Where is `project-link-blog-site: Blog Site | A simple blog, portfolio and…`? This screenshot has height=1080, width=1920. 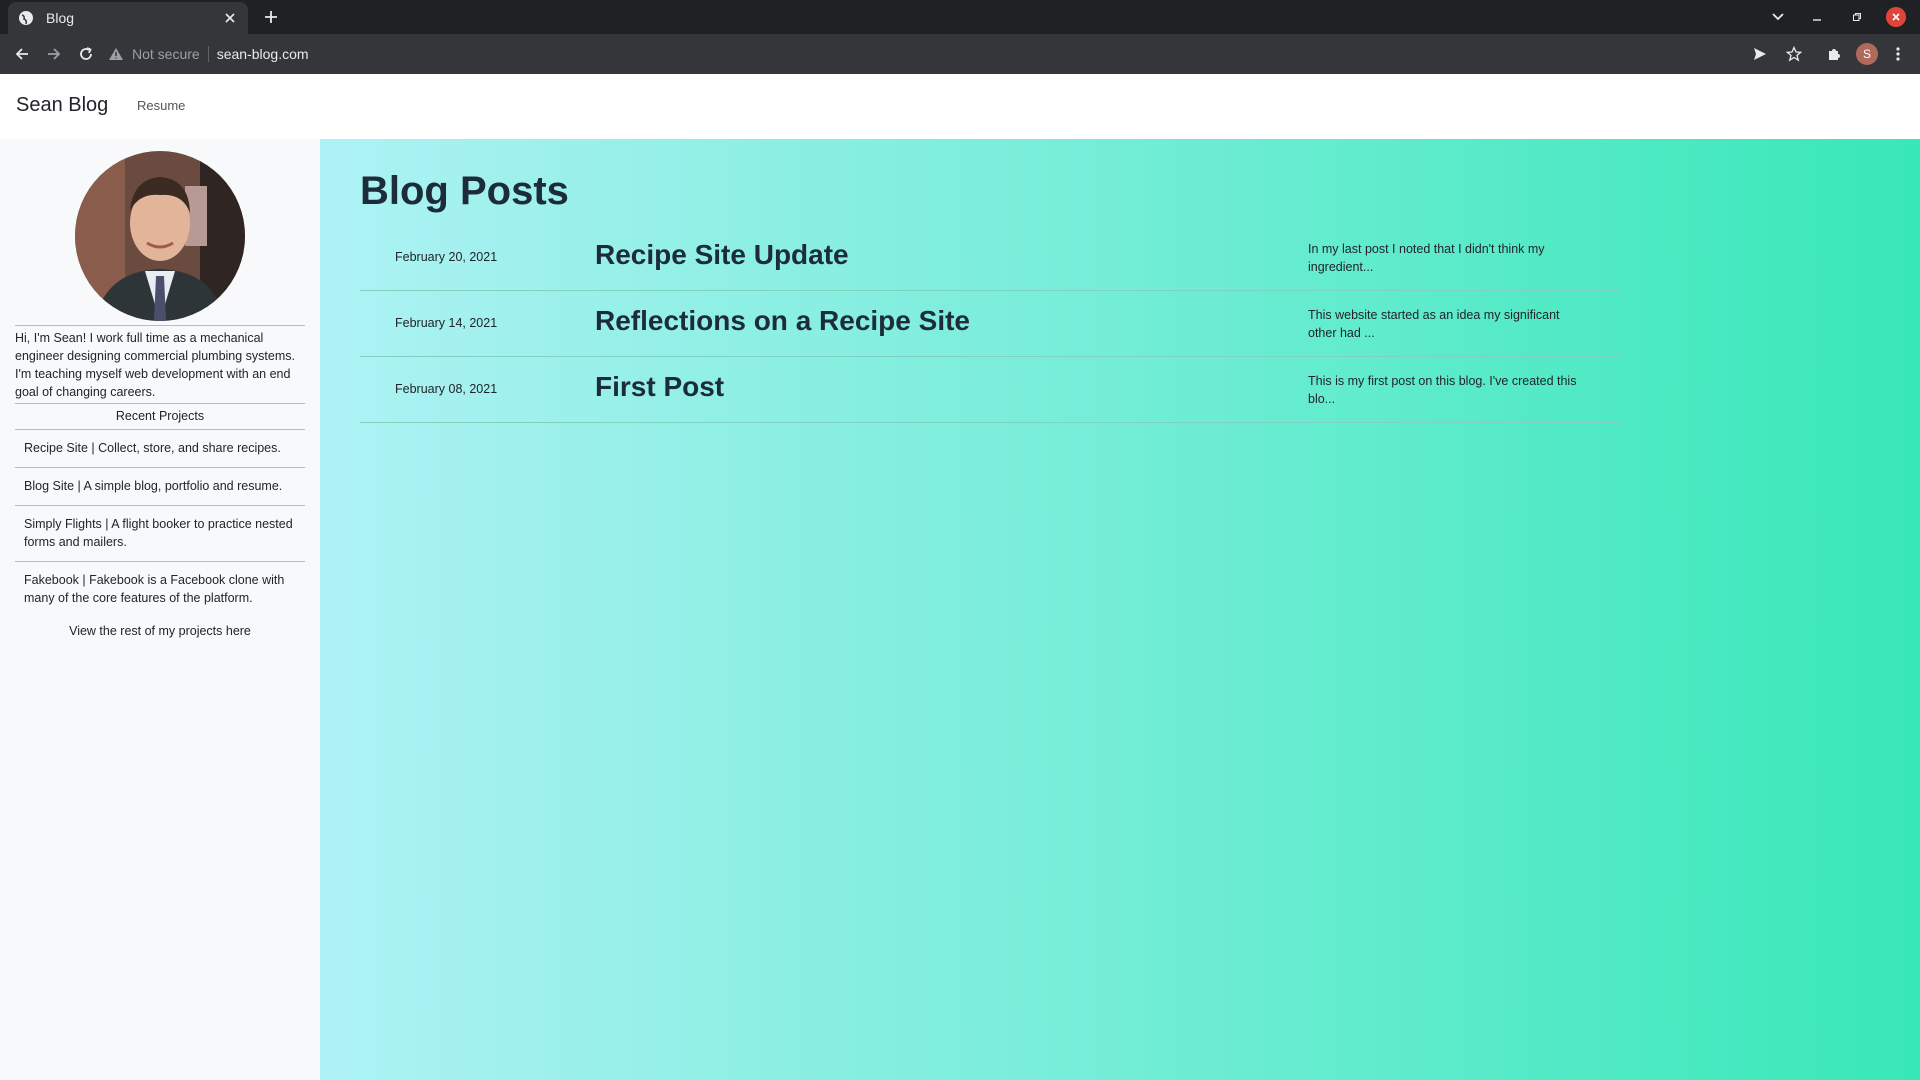
project-link-blog-site: Blog Site | A simple blog, portfolio and… is located at coordinates (164, 486).